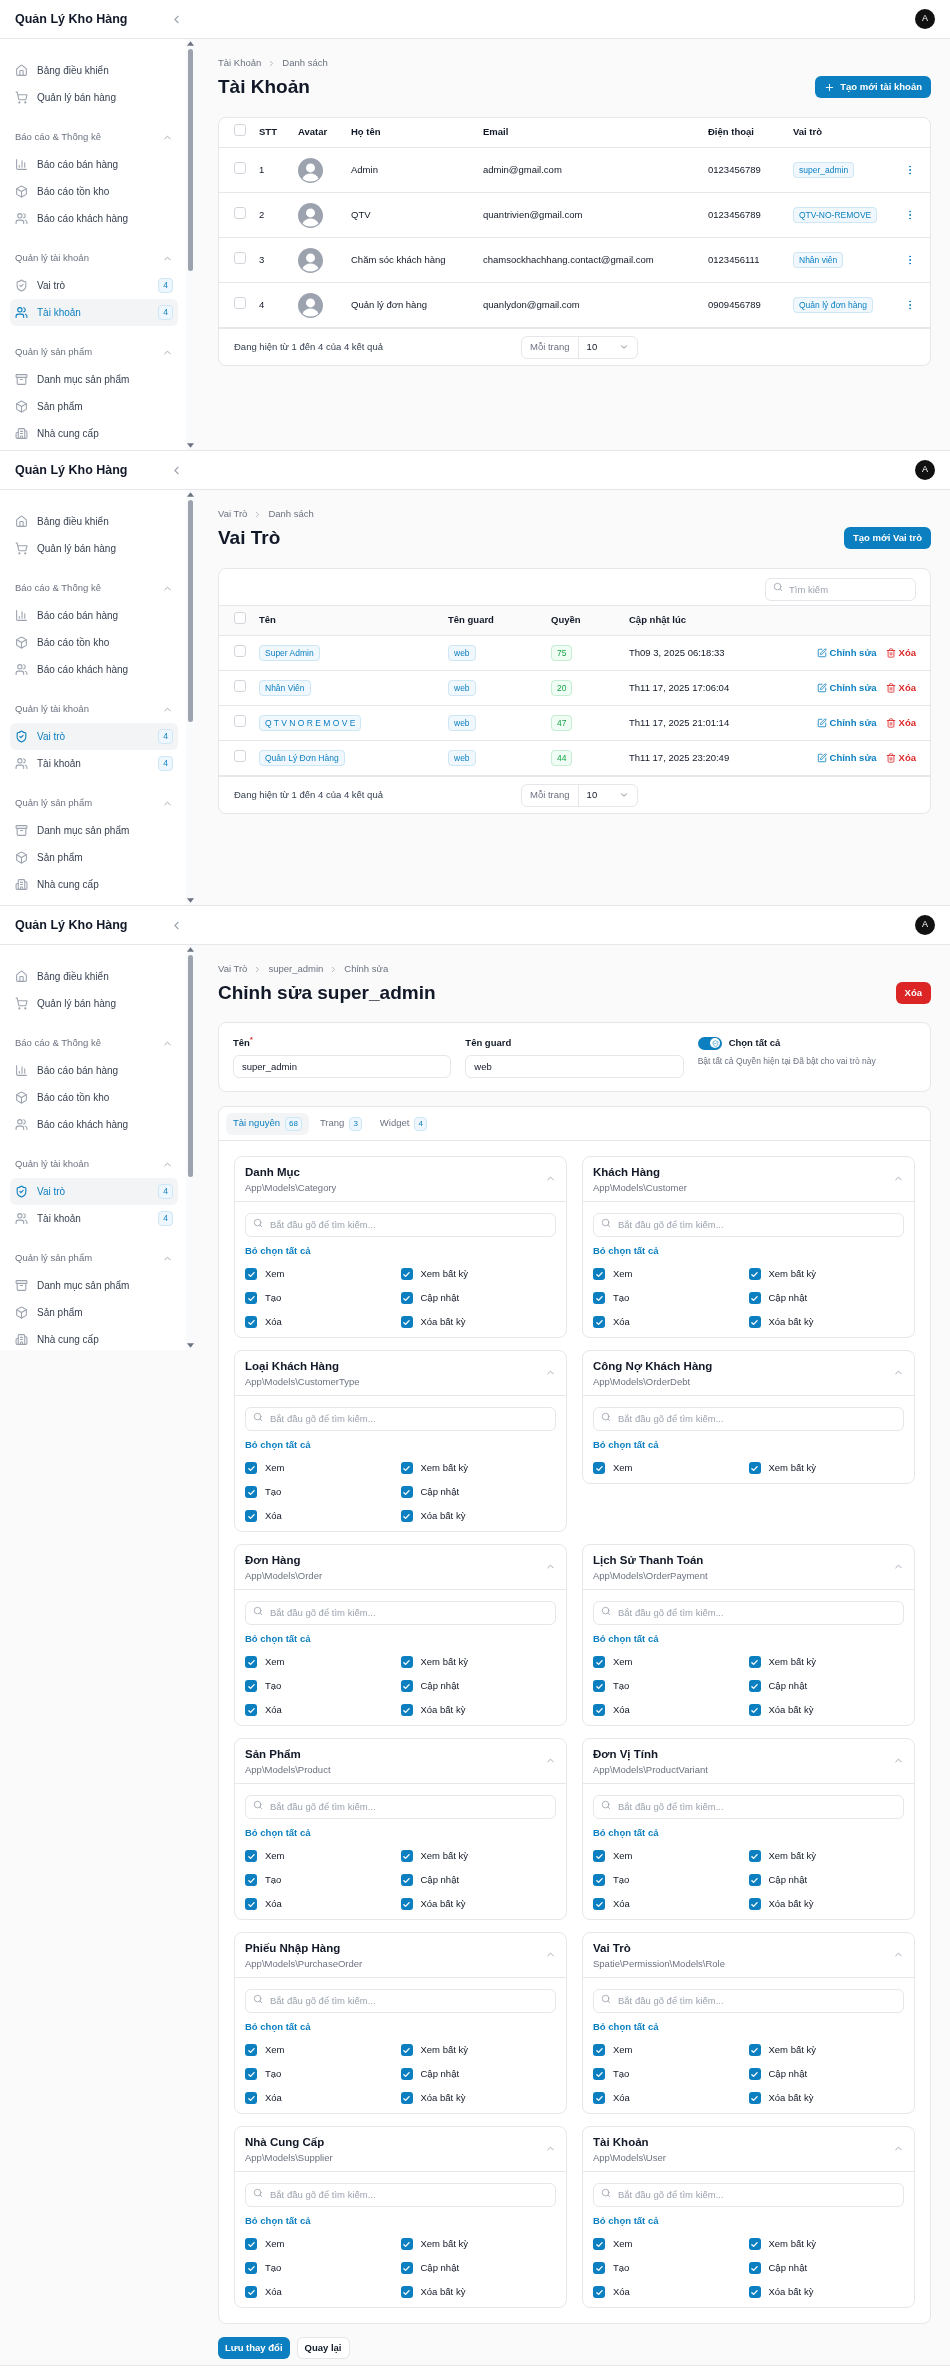 The image size is (950, 2375). What do you see at coordinates (840, 589) in the screenshot?
I see `search-field: Tìm kiếm` at bounding box center [840, 589].